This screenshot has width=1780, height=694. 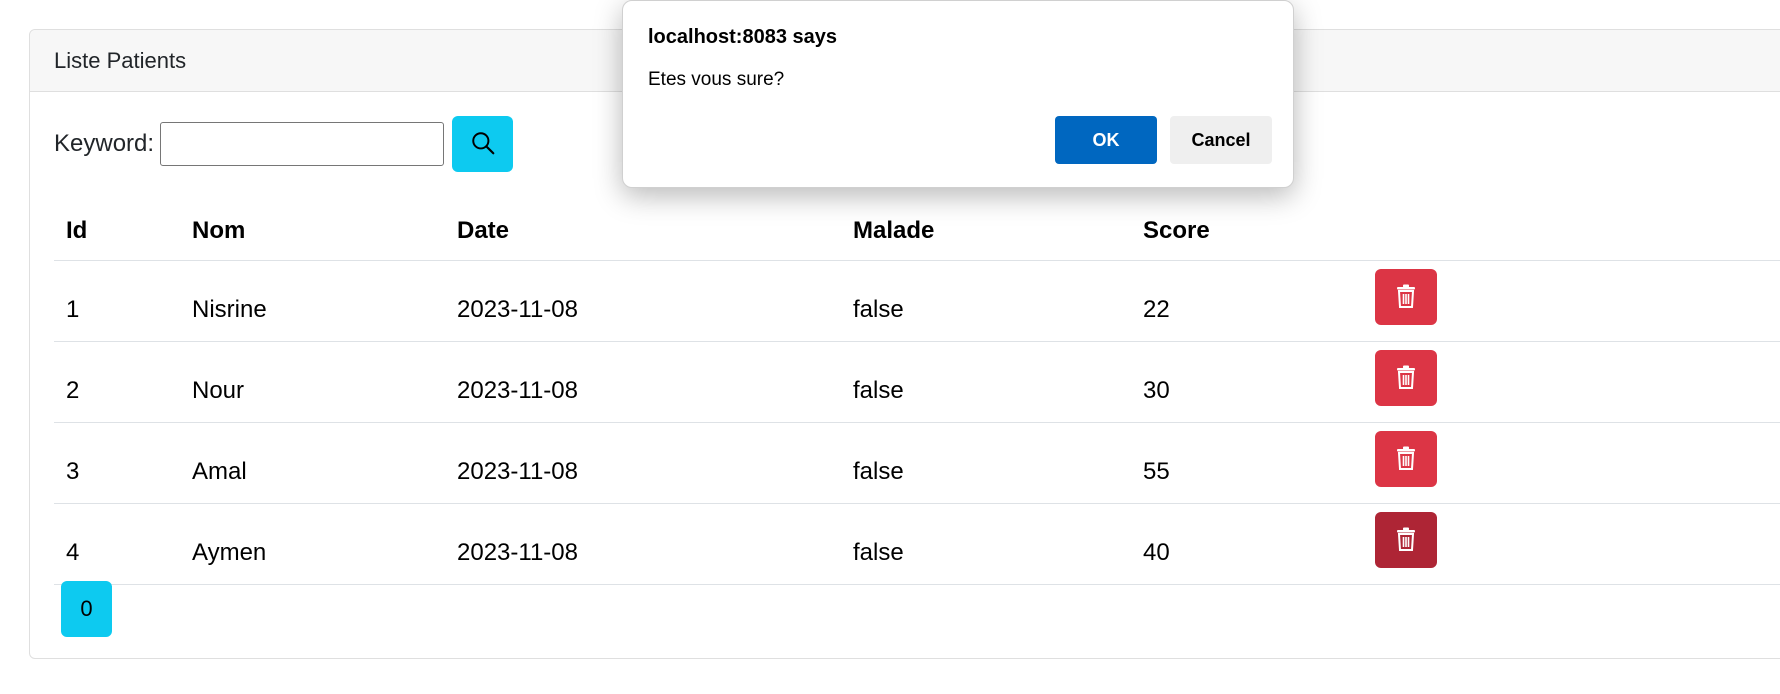 I want to click on table-row: 1 Nisrine 2023-11-08 false 22, so click(x=917, y=301).